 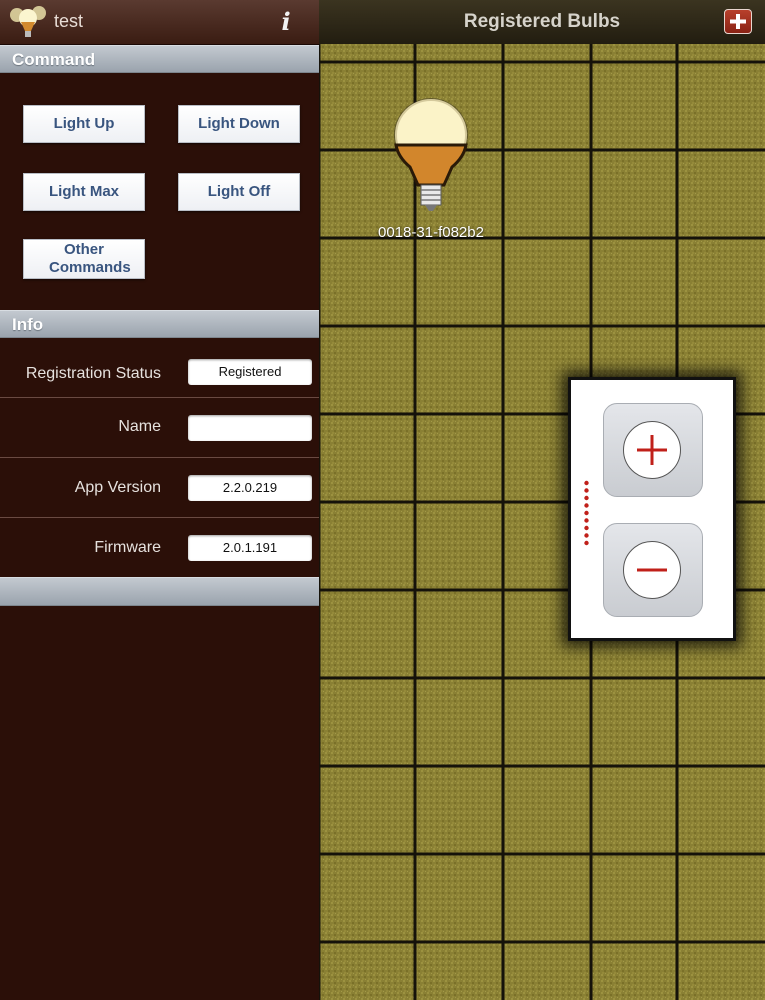 What do you see at coordinates (250, 488) in the screenshot?
I see `app-version-field: 2.2.0.219` at bounding box center [250, 488].